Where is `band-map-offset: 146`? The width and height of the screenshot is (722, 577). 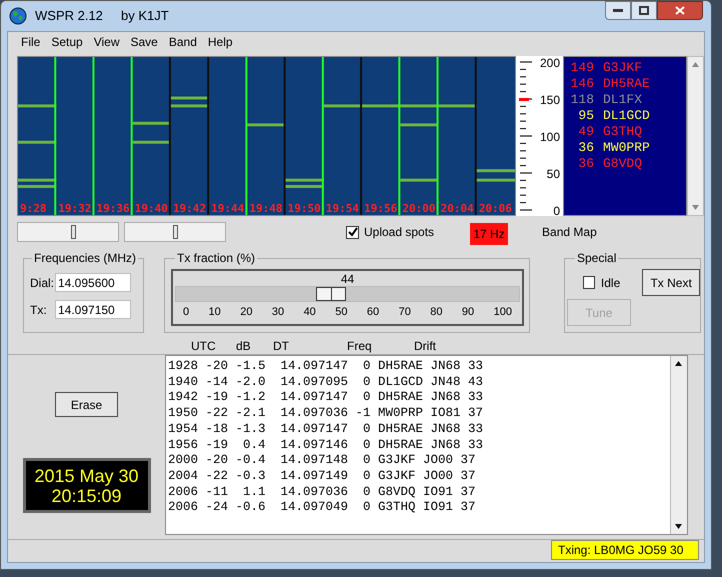
band-map-offset: 146 is located at coordinates (582, 84).